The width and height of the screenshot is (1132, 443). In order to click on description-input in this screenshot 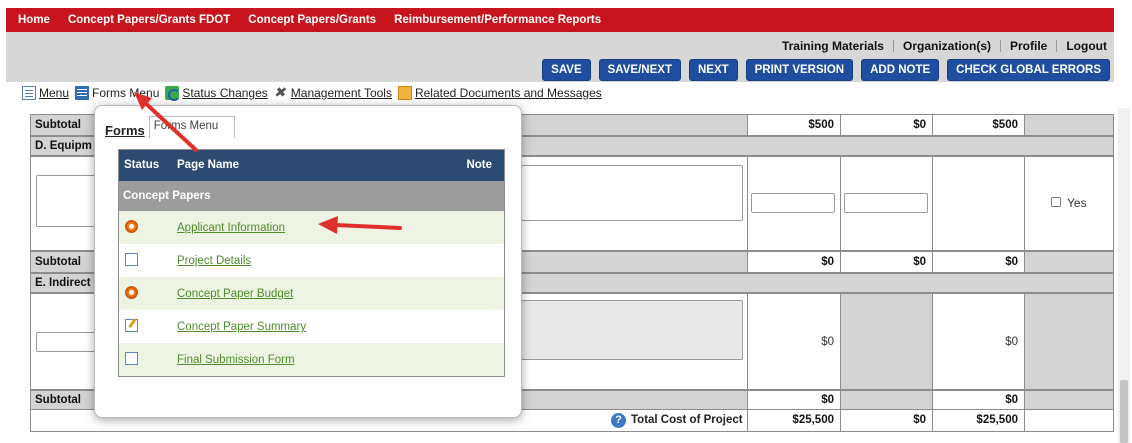, I will do `click(66, 201)`.